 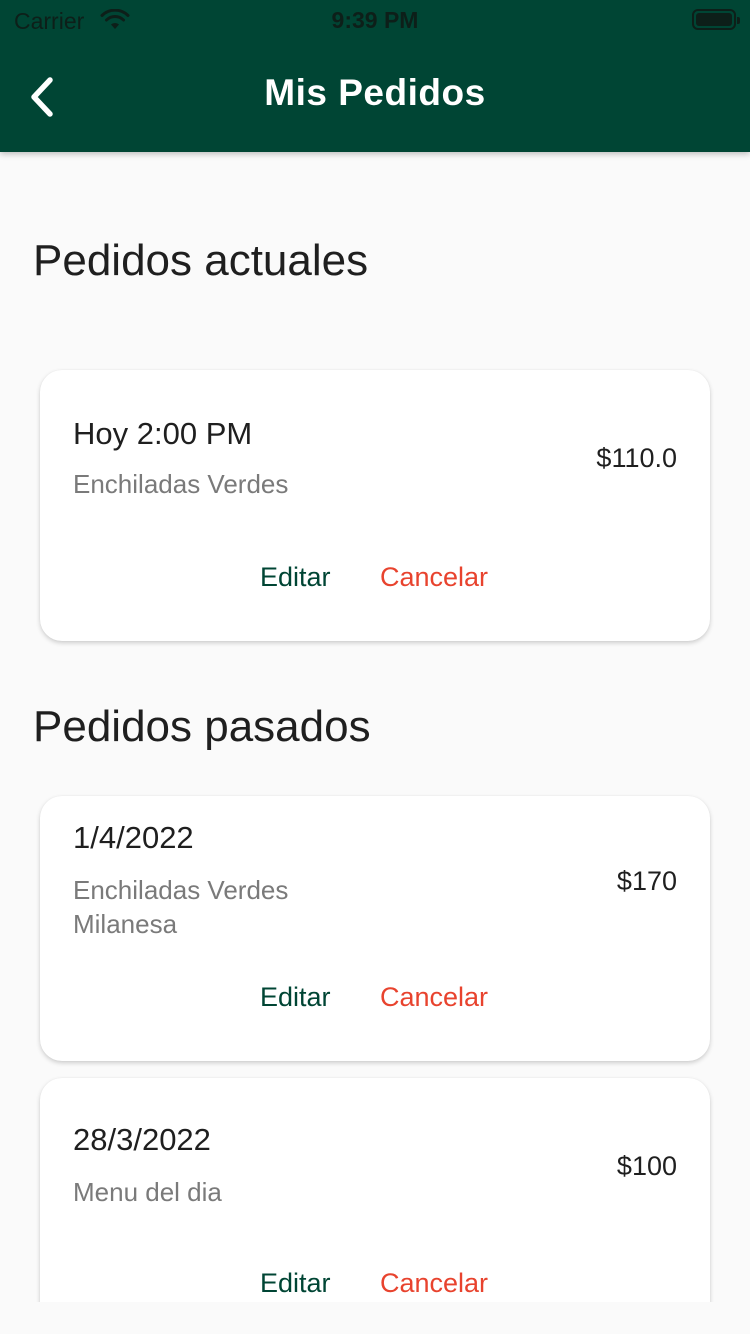 What do you see at coordinates (125, 924) in the screenshot?
I see `order-item: Milanesa` at bounding box center [125, 924].